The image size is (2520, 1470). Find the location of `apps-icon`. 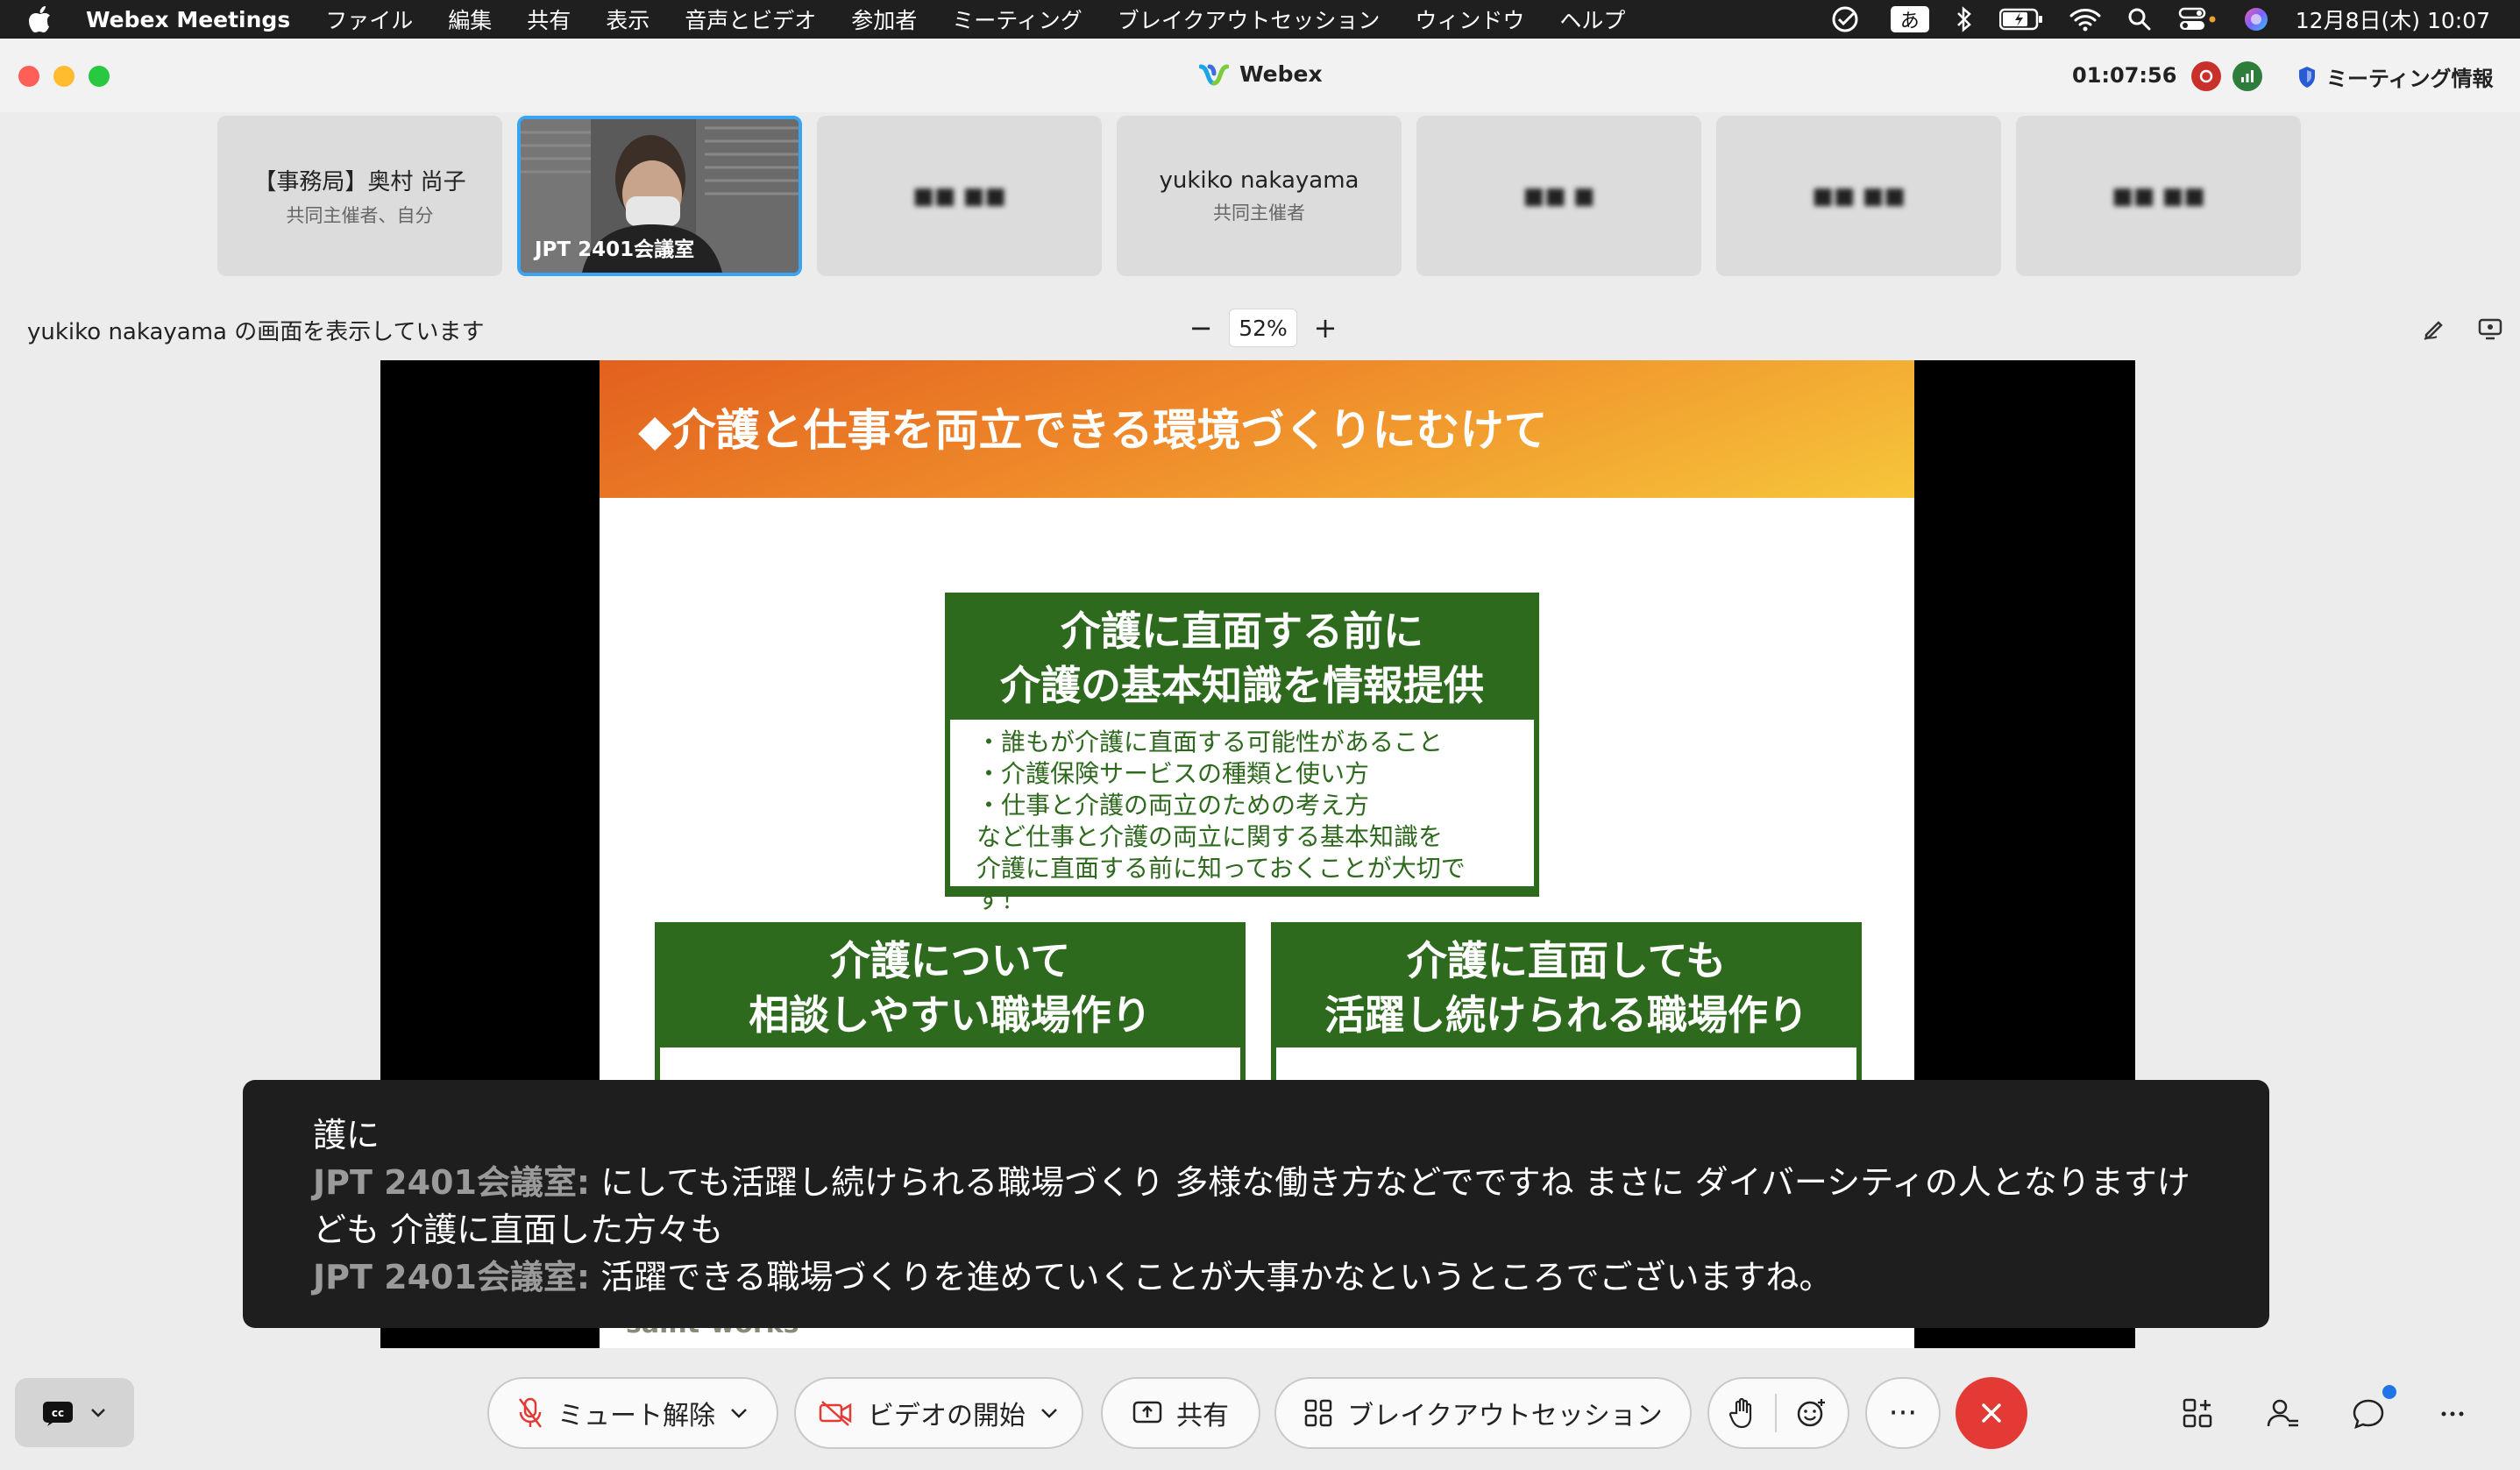

apps-icon is located at coordinates (2198, 1414).